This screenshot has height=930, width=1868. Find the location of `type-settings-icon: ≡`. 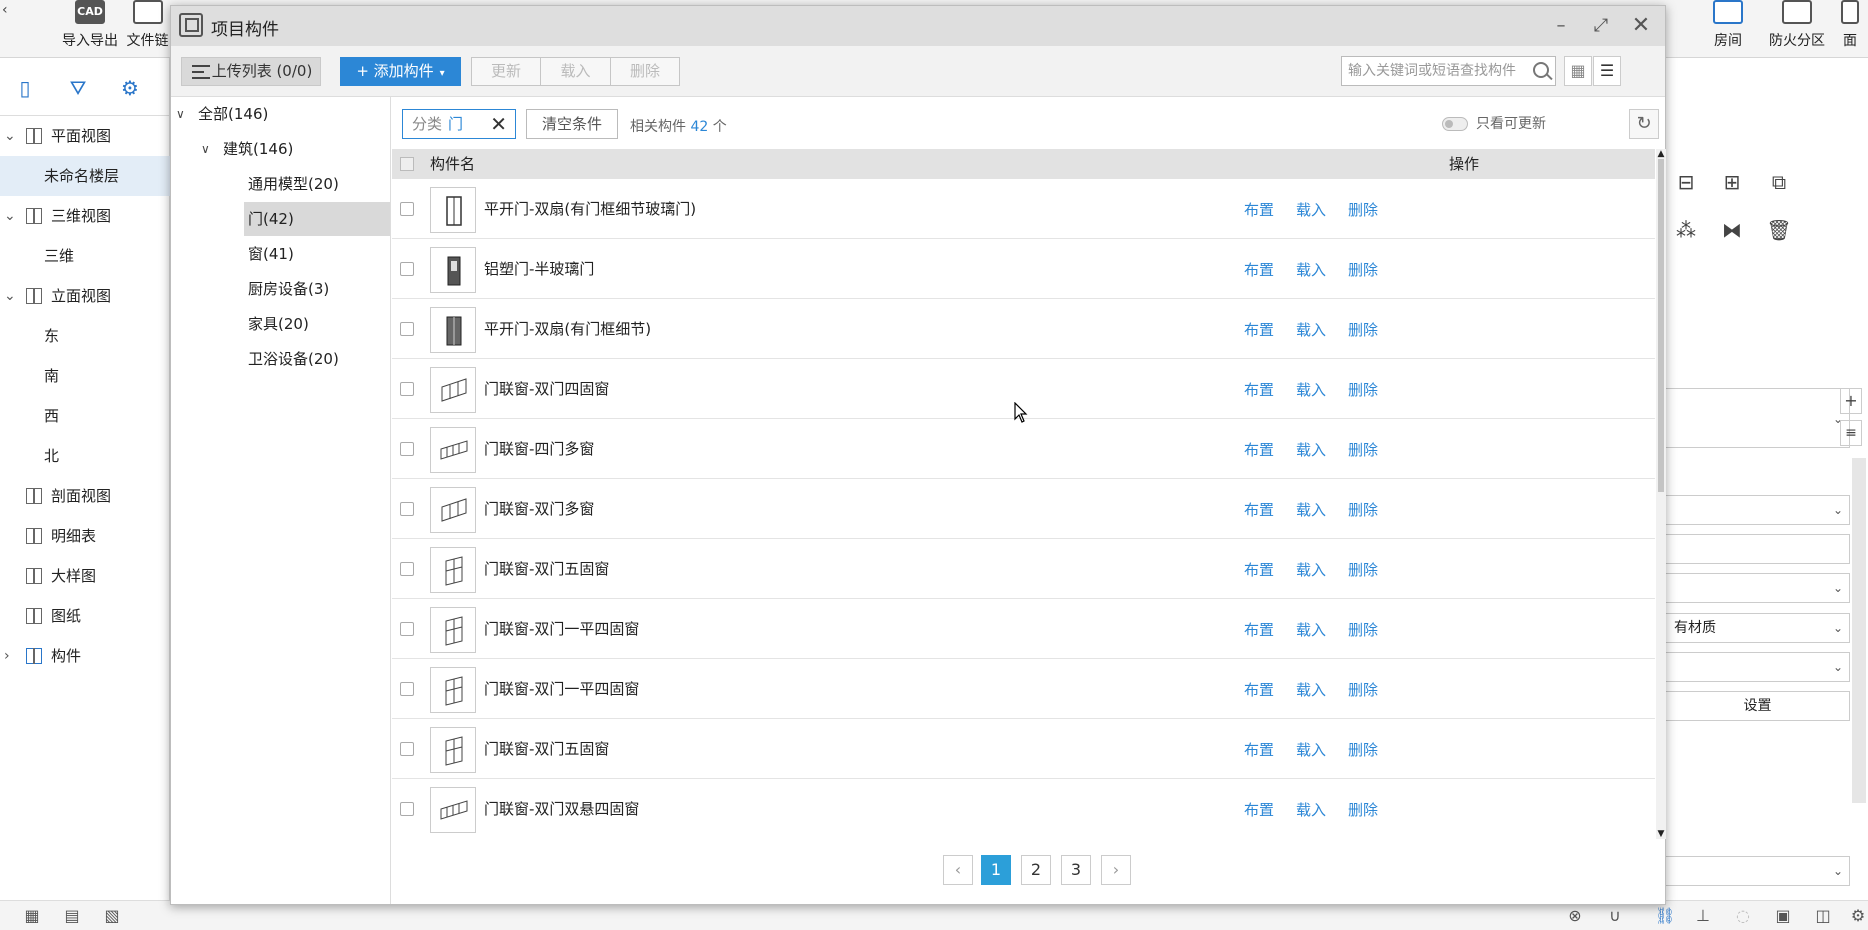

type-settings-icon: ≡ is located at coordinates (1851, 433).